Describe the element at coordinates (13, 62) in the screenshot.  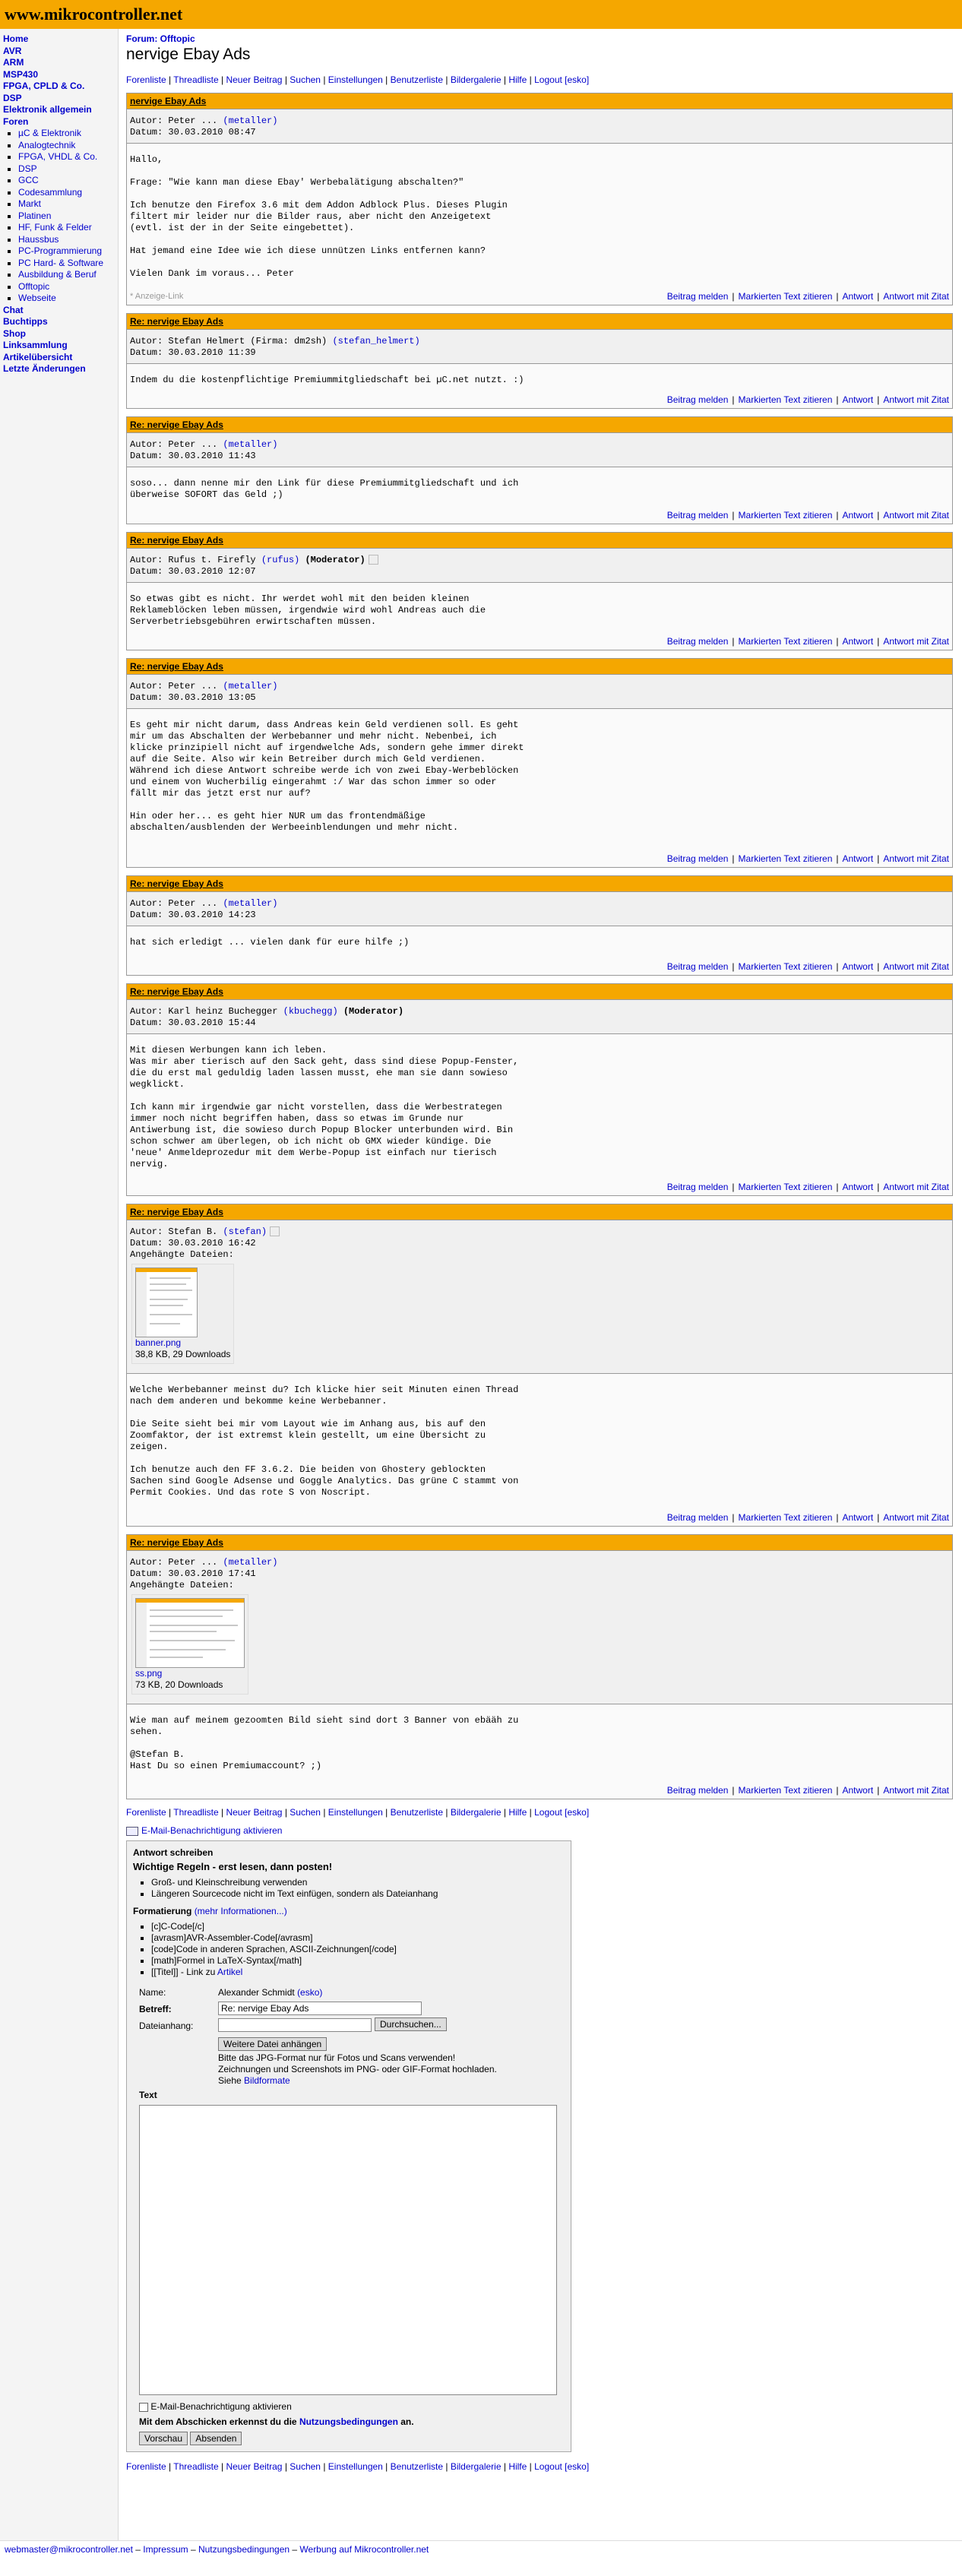
I see `sidebar-item-arm: ARM` at that location.